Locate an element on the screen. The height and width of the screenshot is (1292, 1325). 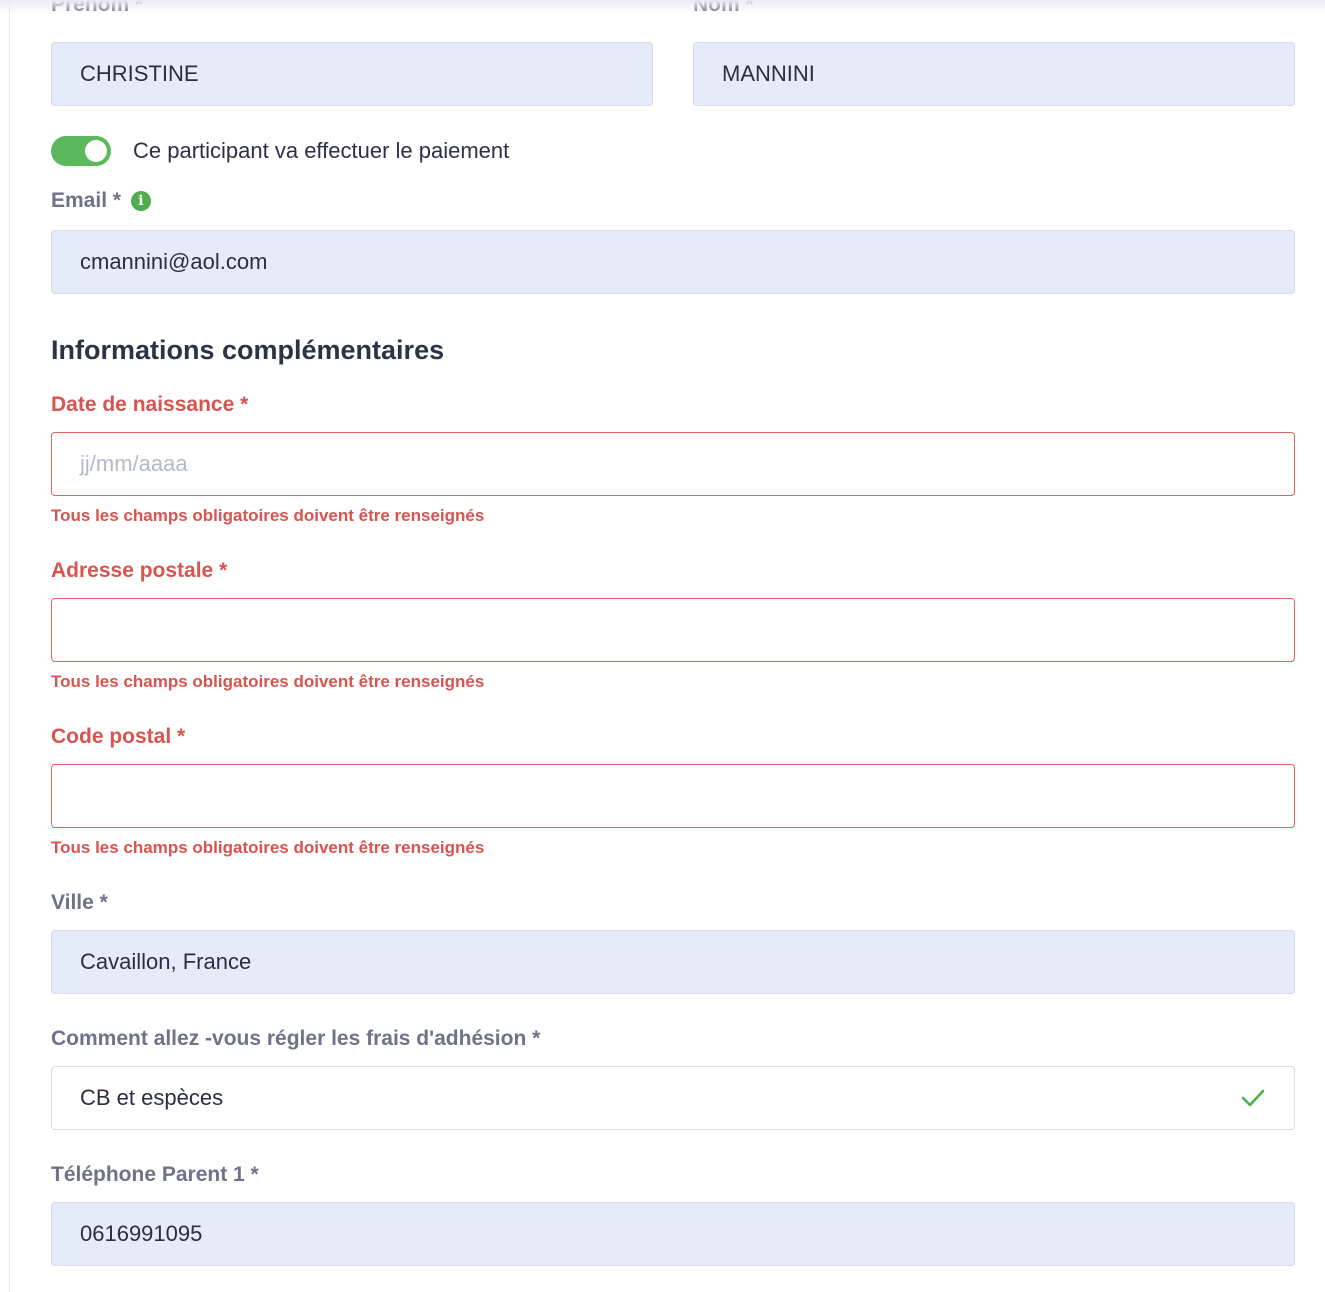
city-label: Ville * is located at coordinates (79, 902).